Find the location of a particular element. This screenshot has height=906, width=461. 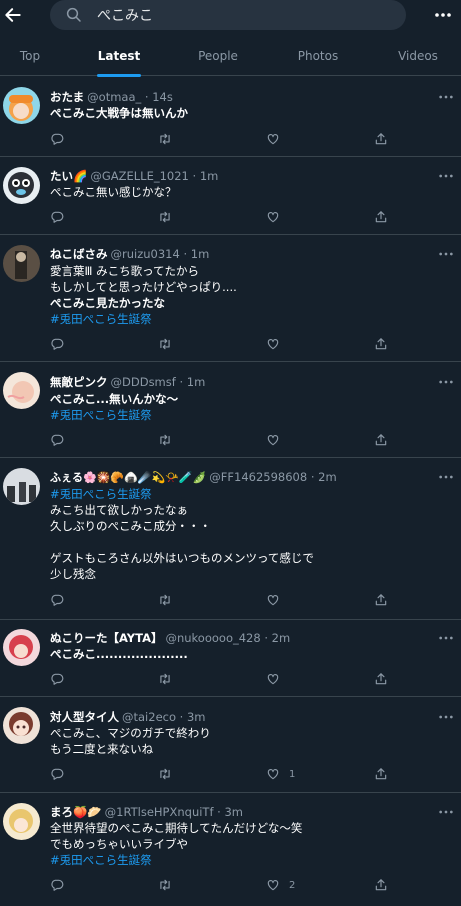

top-bar: ぺこみこ is located at coordinates (230, 15).